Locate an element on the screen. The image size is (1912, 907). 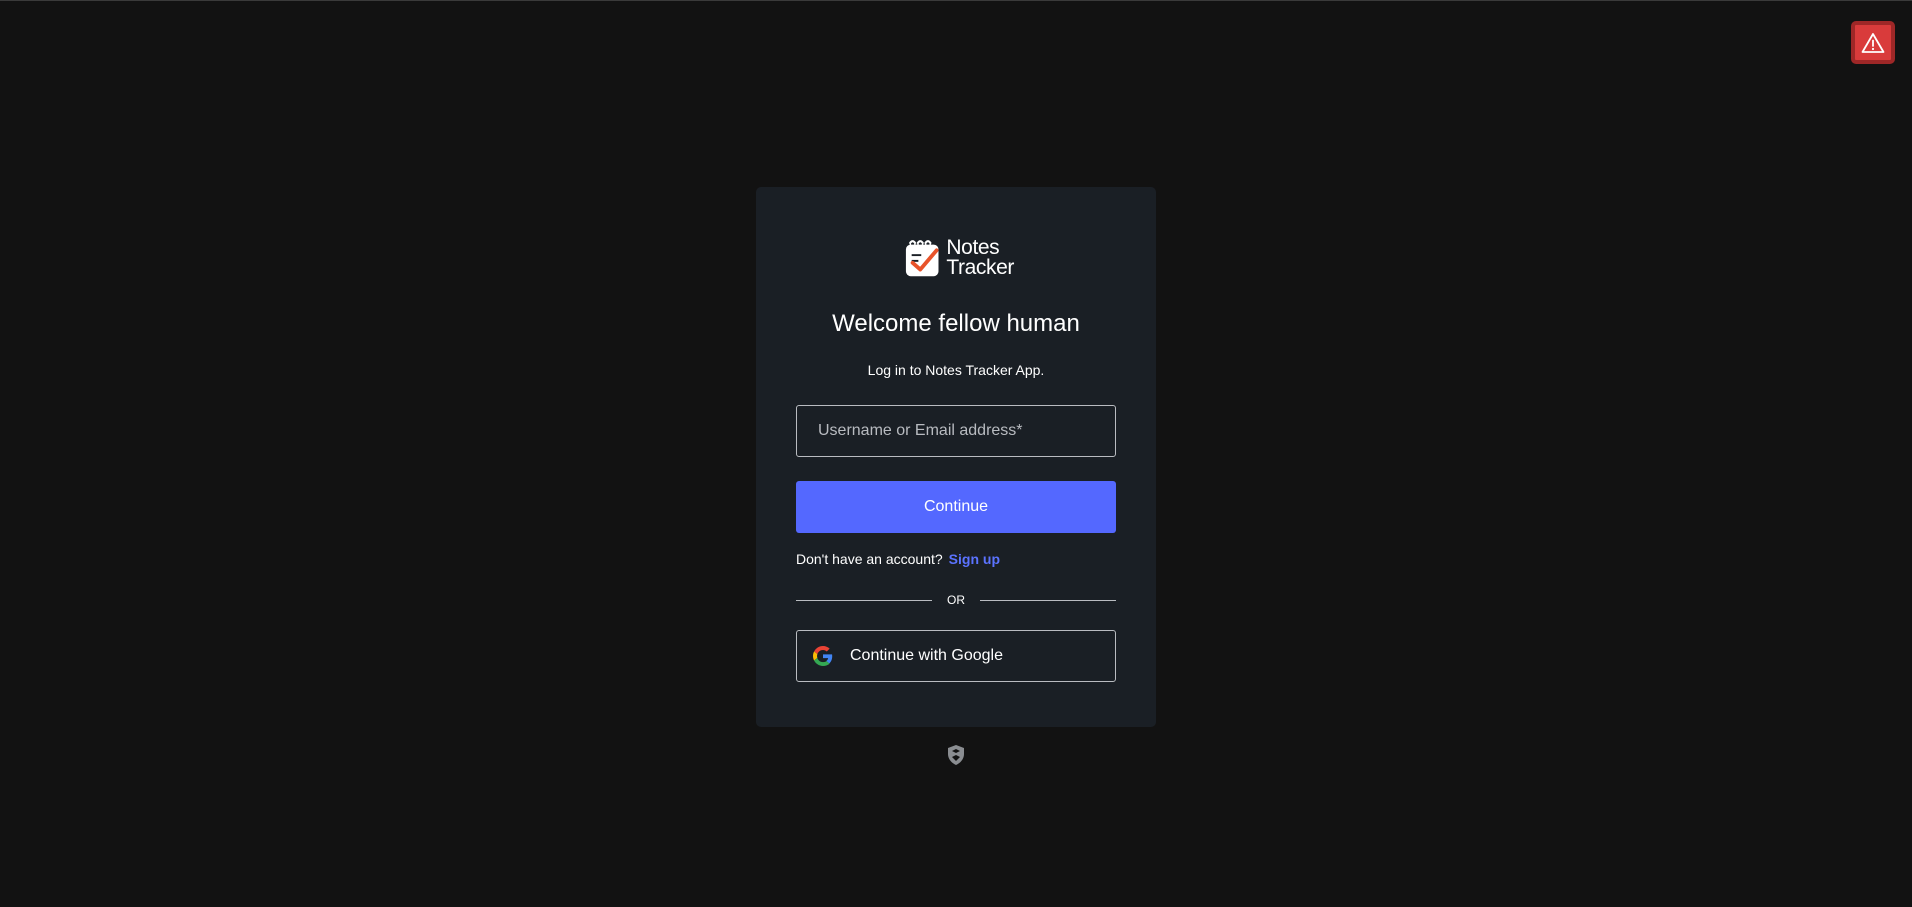
divider-line-left is located at coordinates (864, 600).